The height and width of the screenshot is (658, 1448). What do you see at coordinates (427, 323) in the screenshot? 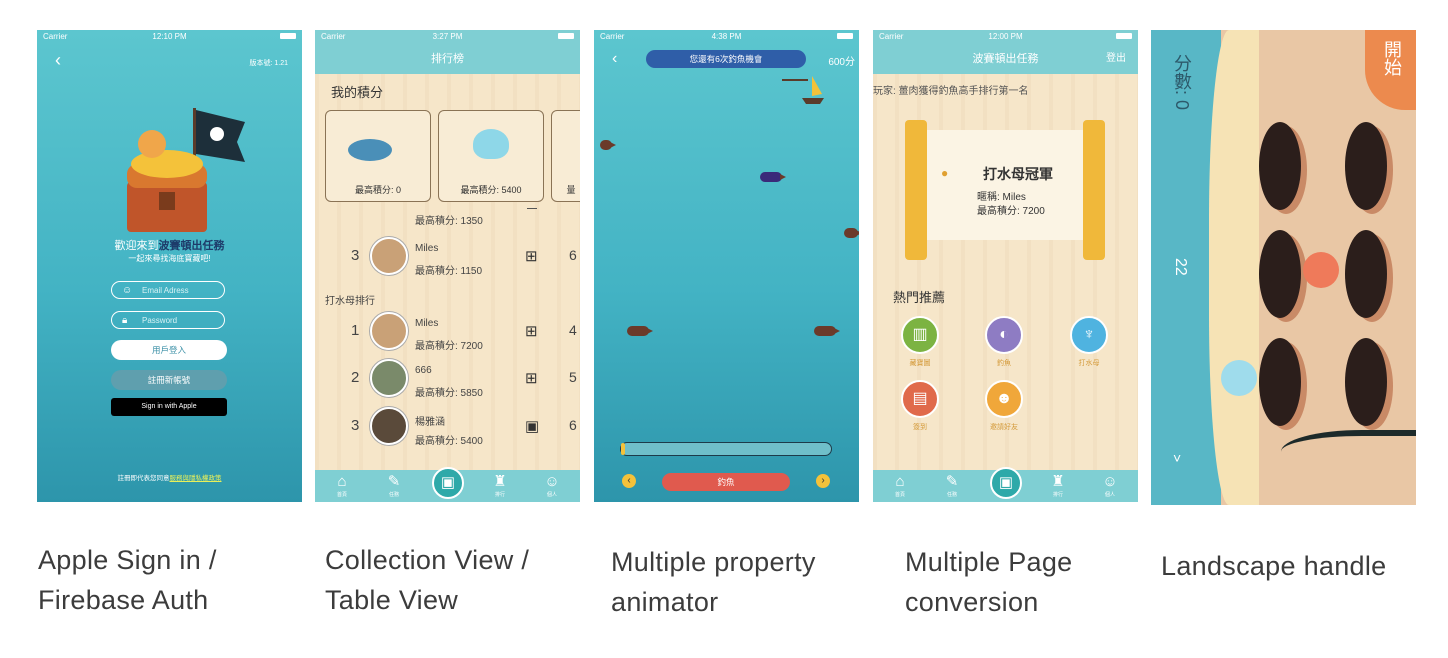
I see `row-name: Miles` at bounding box center [427, 323].